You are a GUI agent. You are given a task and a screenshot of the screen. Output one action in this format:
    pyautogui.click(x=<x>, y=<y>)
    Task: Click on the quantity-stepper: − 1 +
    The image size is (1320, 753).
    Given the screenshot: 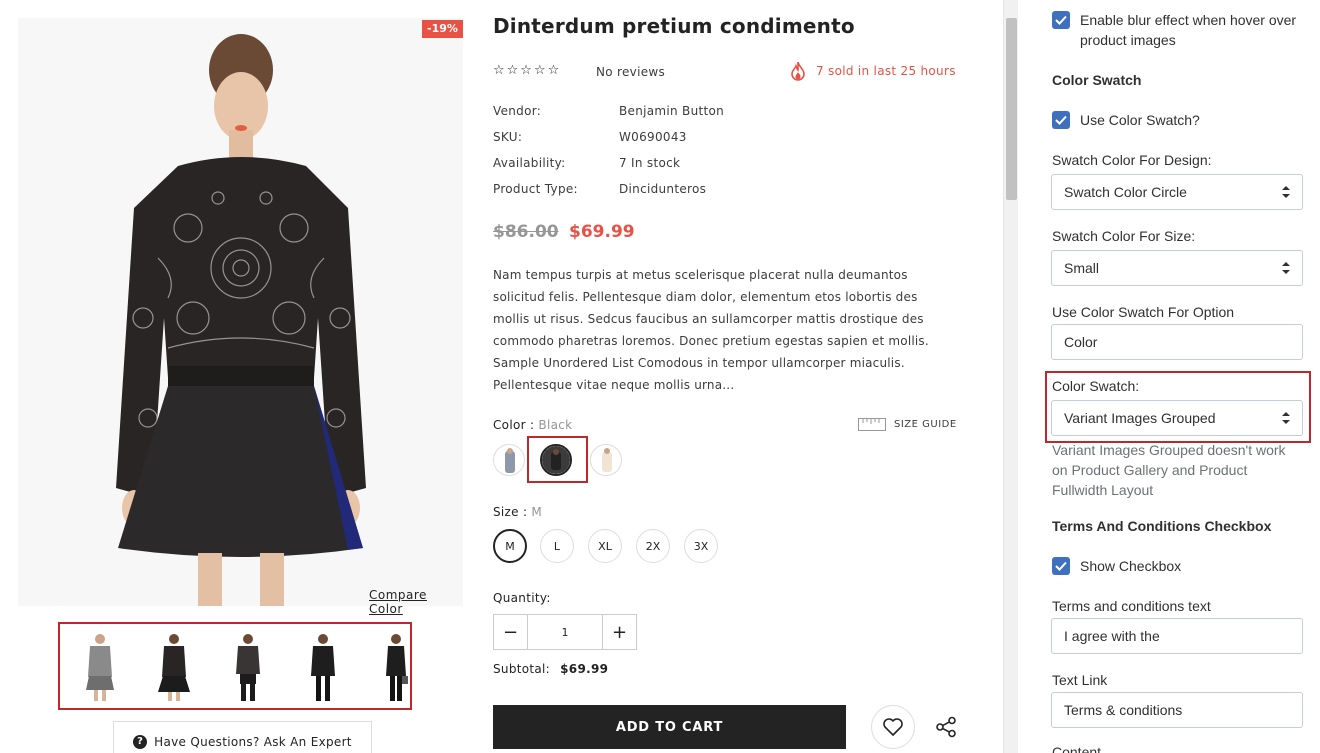 What is the action you would take?
    pyautogui.click(x=565, y=632)
    